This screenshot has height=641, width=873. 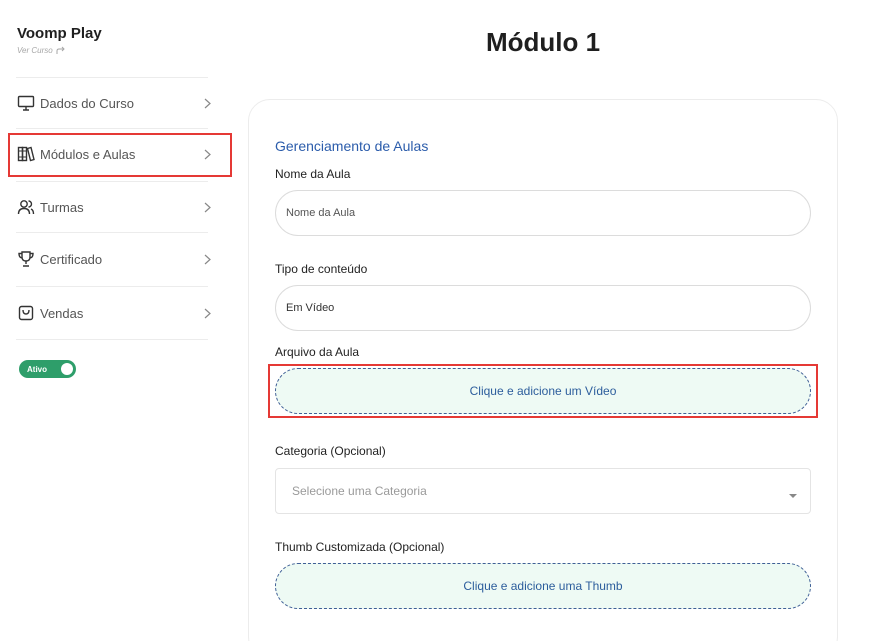 I want to click on lesson-name-label: Nome da Aula, so click(x=313, y=174).